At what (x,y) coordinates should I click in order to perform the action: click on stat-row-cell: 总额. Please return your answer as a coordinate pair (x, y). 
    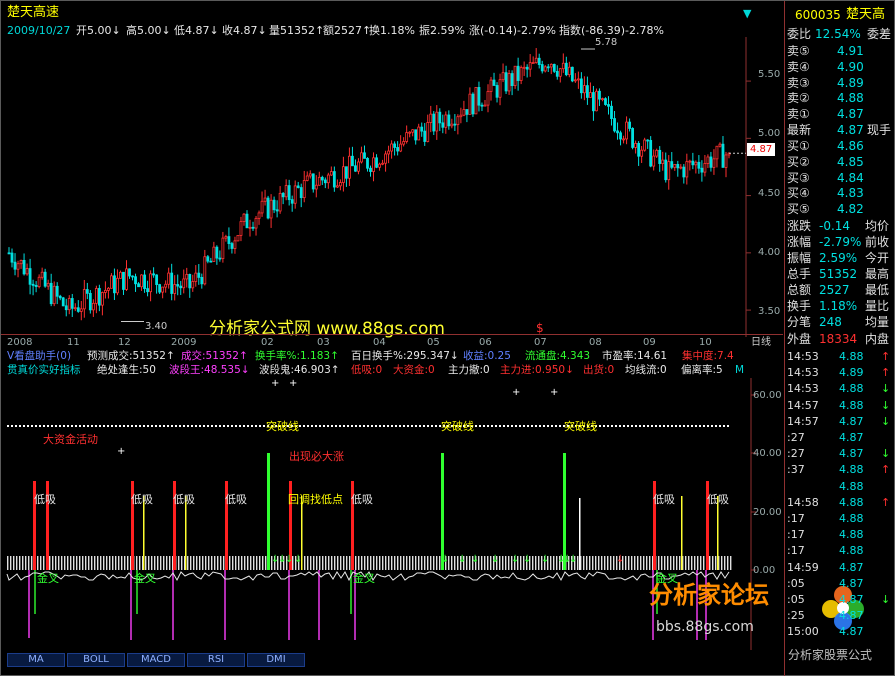
    Looking at the image, I should click on (799, 290).